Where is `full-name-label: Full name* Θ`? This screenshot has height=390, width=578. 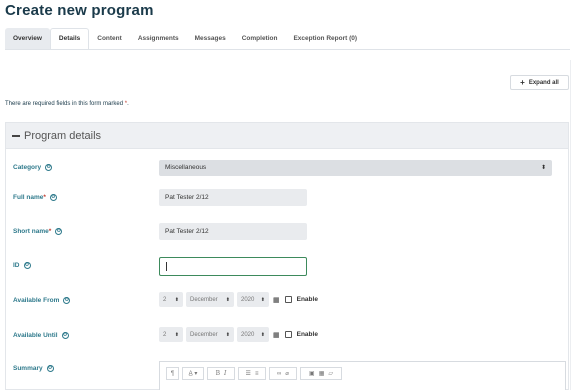
full-name-label: Full name* Θ is located at coordinates (35, 197).